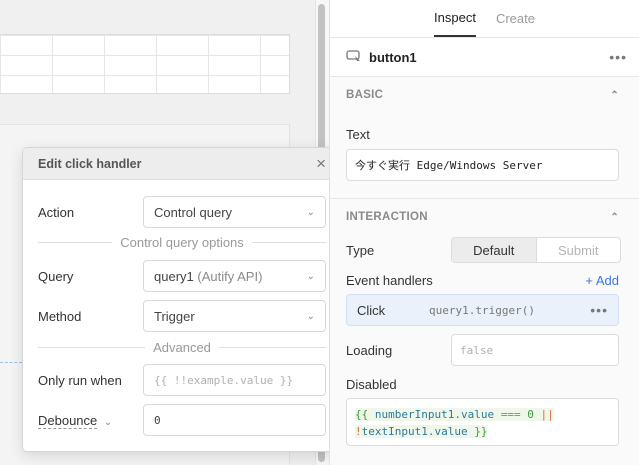  What do you see at coordinates (234, 420) in the screenshot?
I see `debounce-input: 0` at bounding box center [234, 420].